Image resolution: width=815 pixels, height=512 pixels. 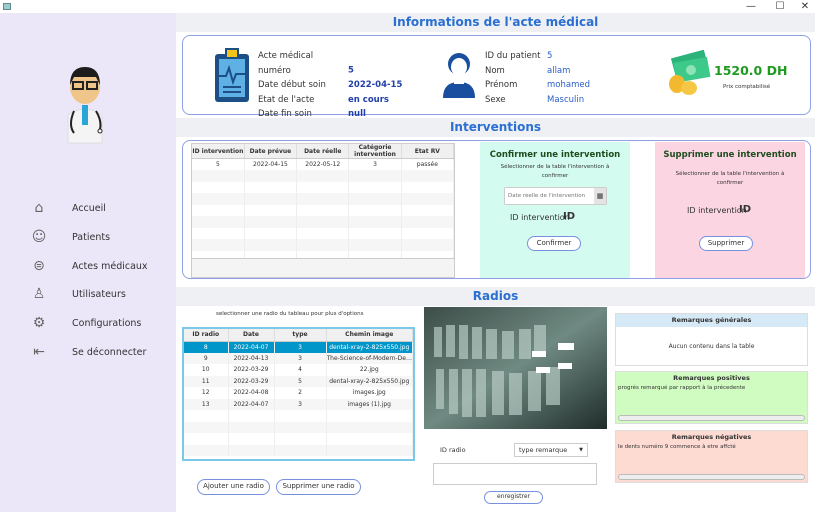 I want to click on calendar-icon: ▦, so click(x=600, y=196).